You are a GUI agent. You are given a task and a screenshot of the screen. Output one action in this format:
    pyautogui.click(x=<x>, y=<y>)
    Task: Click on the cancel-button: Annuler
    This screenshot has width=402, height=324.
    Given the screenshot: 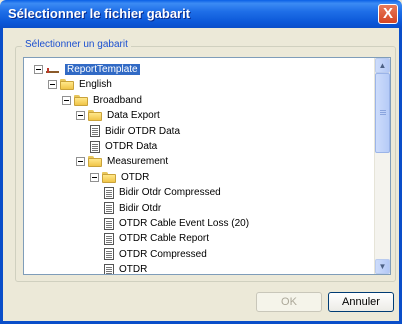 What is the action you would take?
    pyautogui.click(x=361, y=302)
    